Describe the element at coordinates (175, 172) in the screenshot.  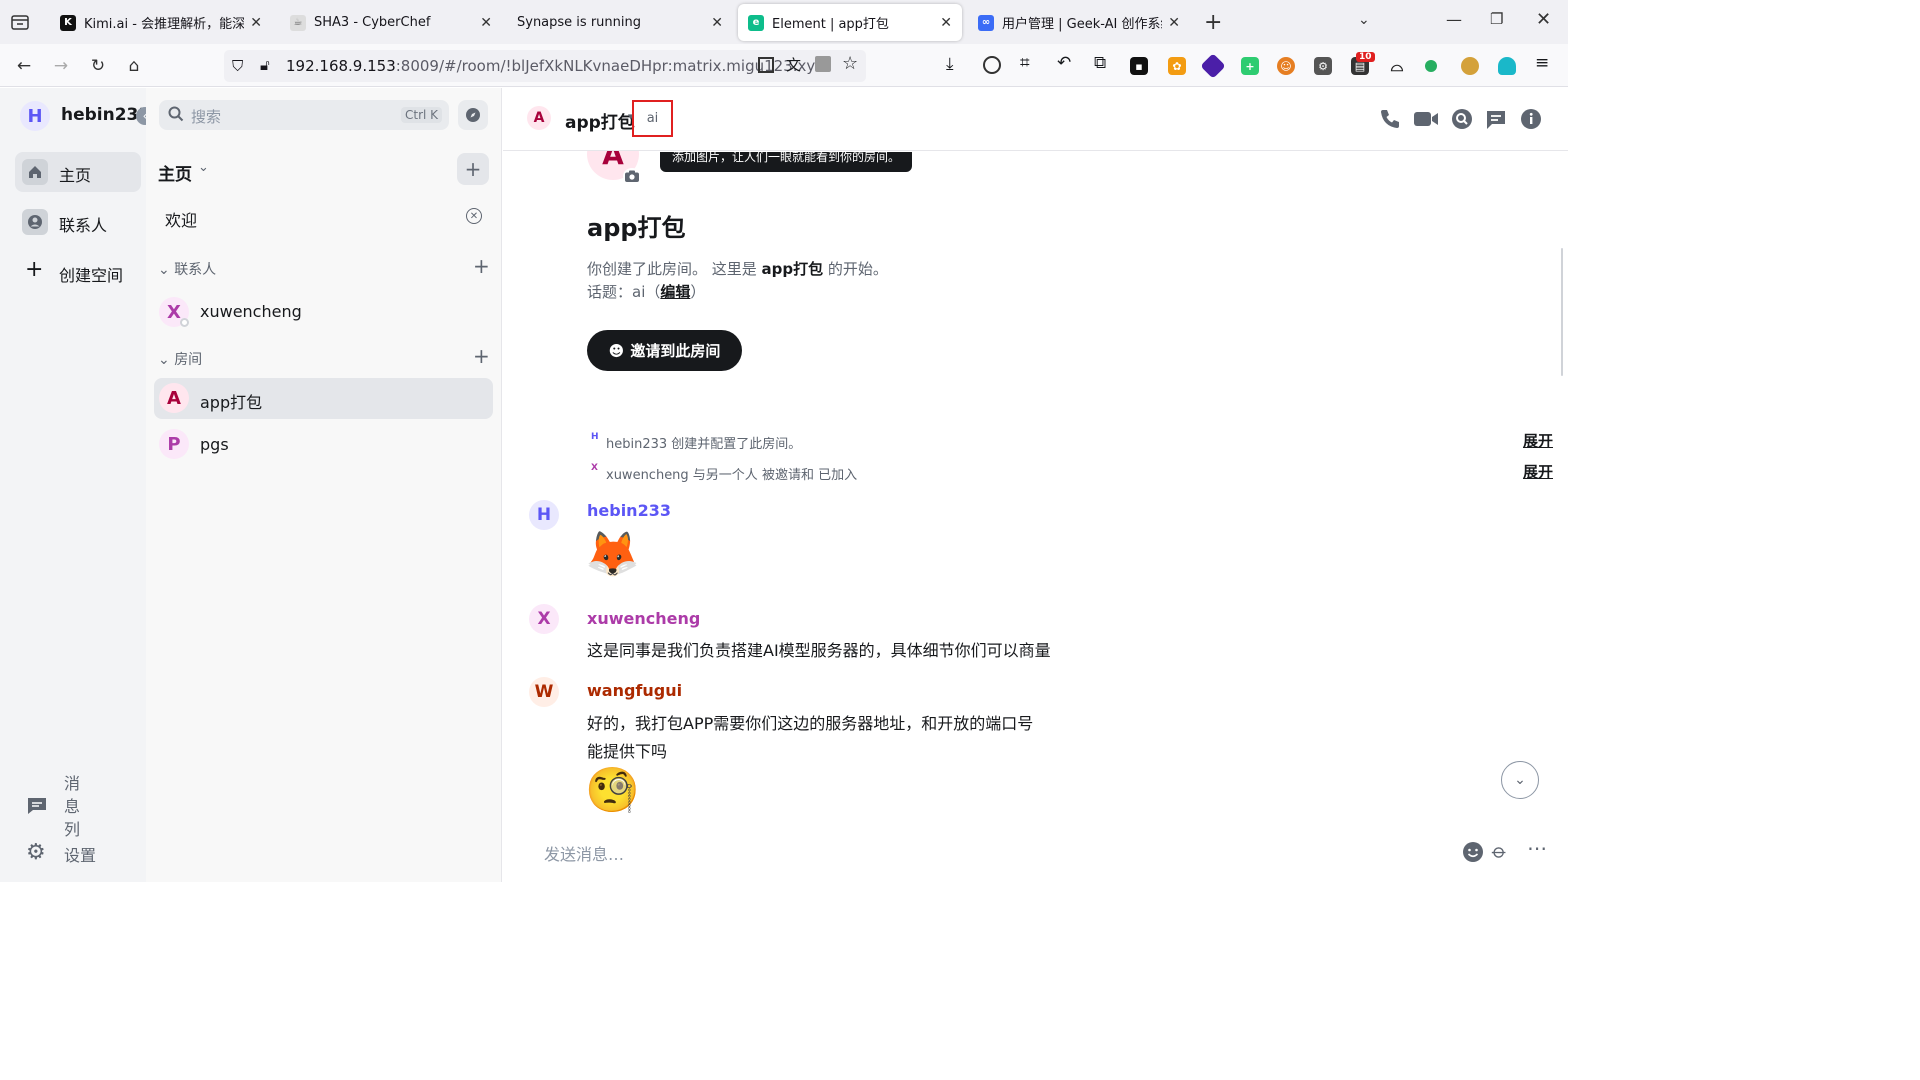
I see `home-header: 主页` at that location.